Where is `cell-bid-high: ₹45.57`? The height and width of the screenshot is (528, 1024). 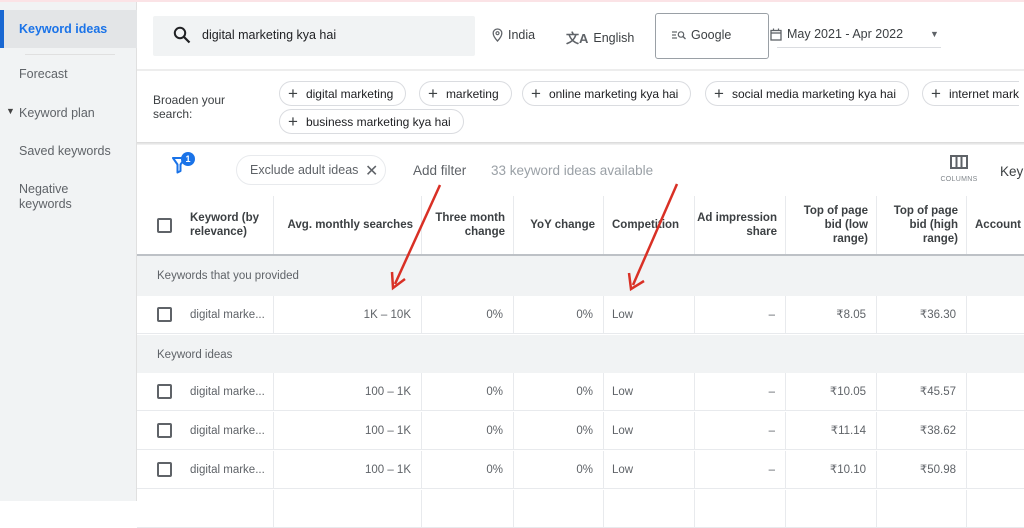
cell-bid-high: ₹45.57 is located at coordinates (922, 392).